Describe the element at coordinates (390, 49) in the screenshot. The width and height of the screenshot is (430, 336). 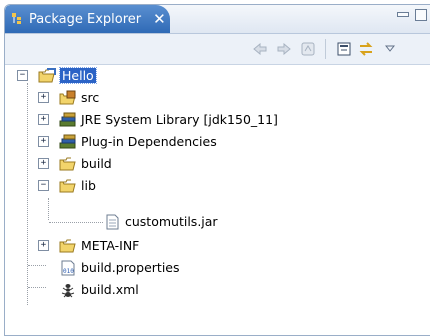
I see `view-menu-icon` at that location.